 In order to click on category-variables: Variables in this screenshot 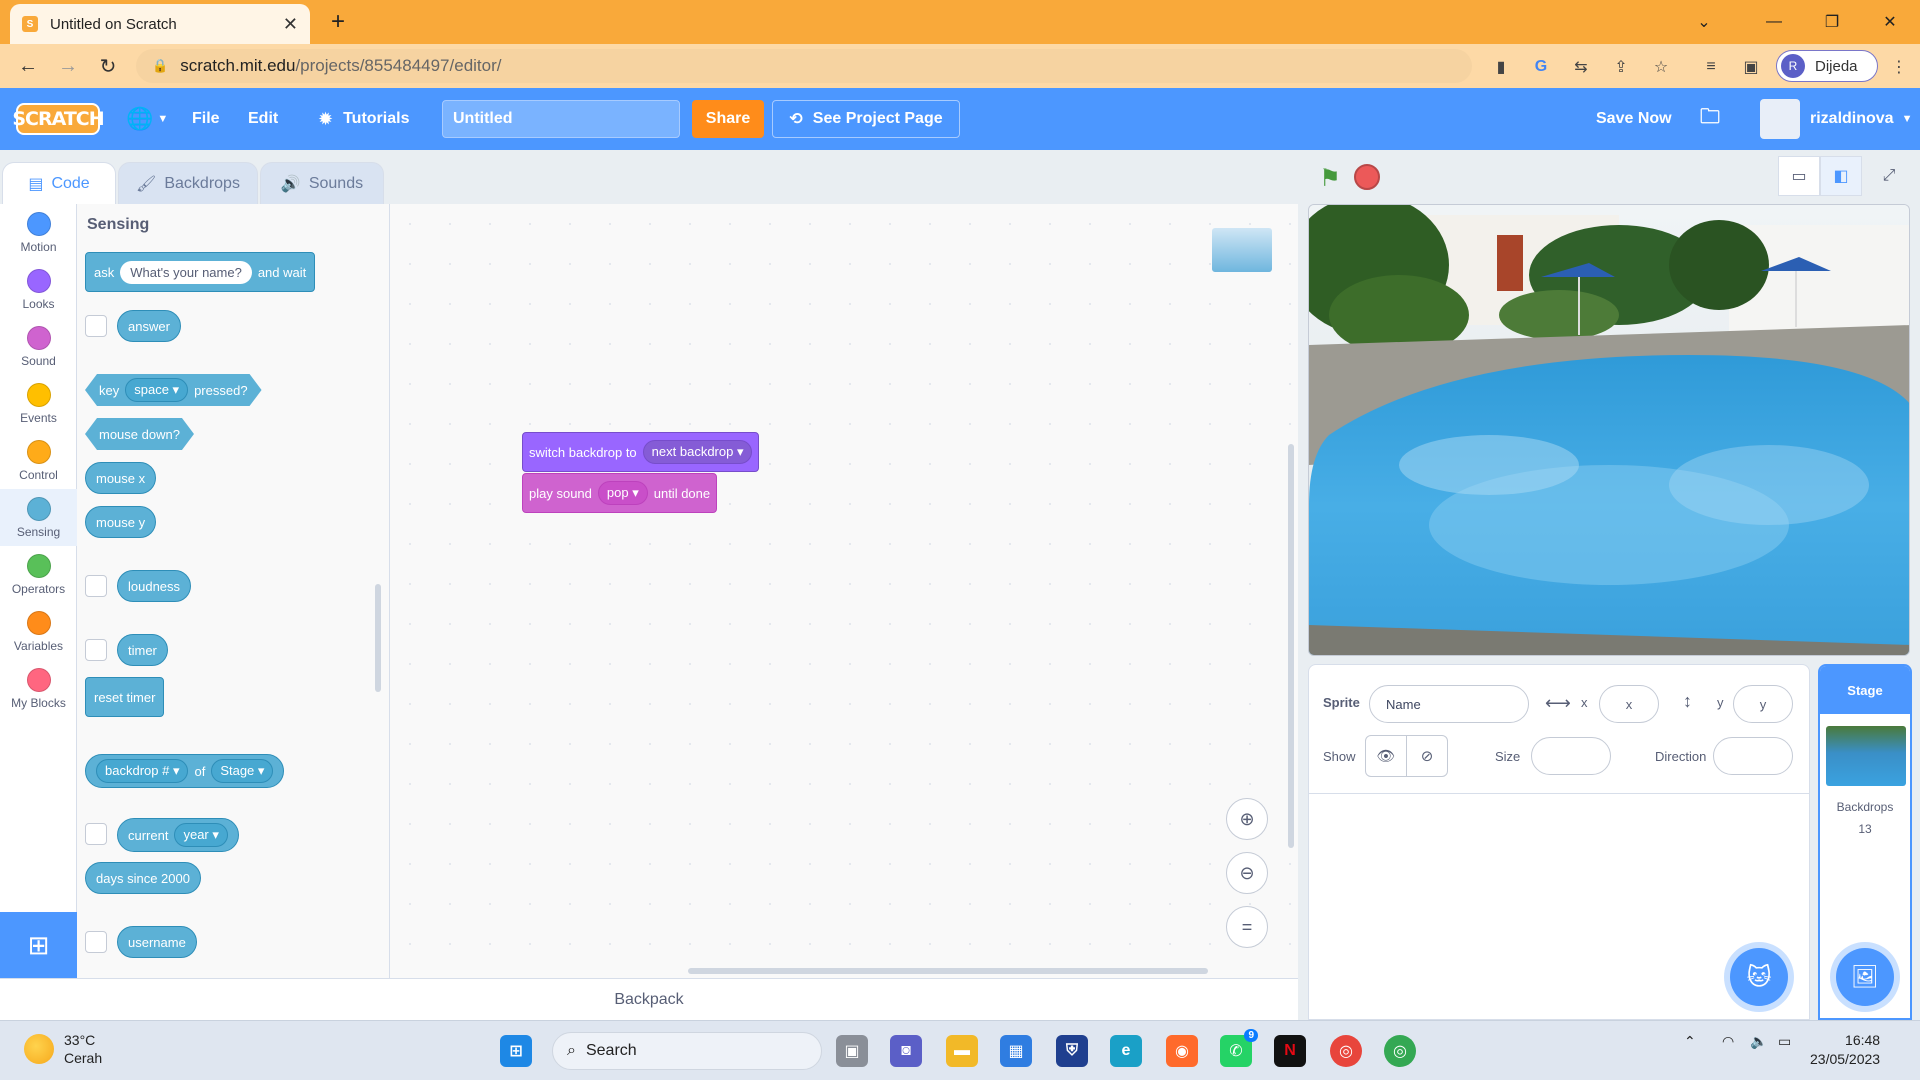, I will do `click(38, 631)`.